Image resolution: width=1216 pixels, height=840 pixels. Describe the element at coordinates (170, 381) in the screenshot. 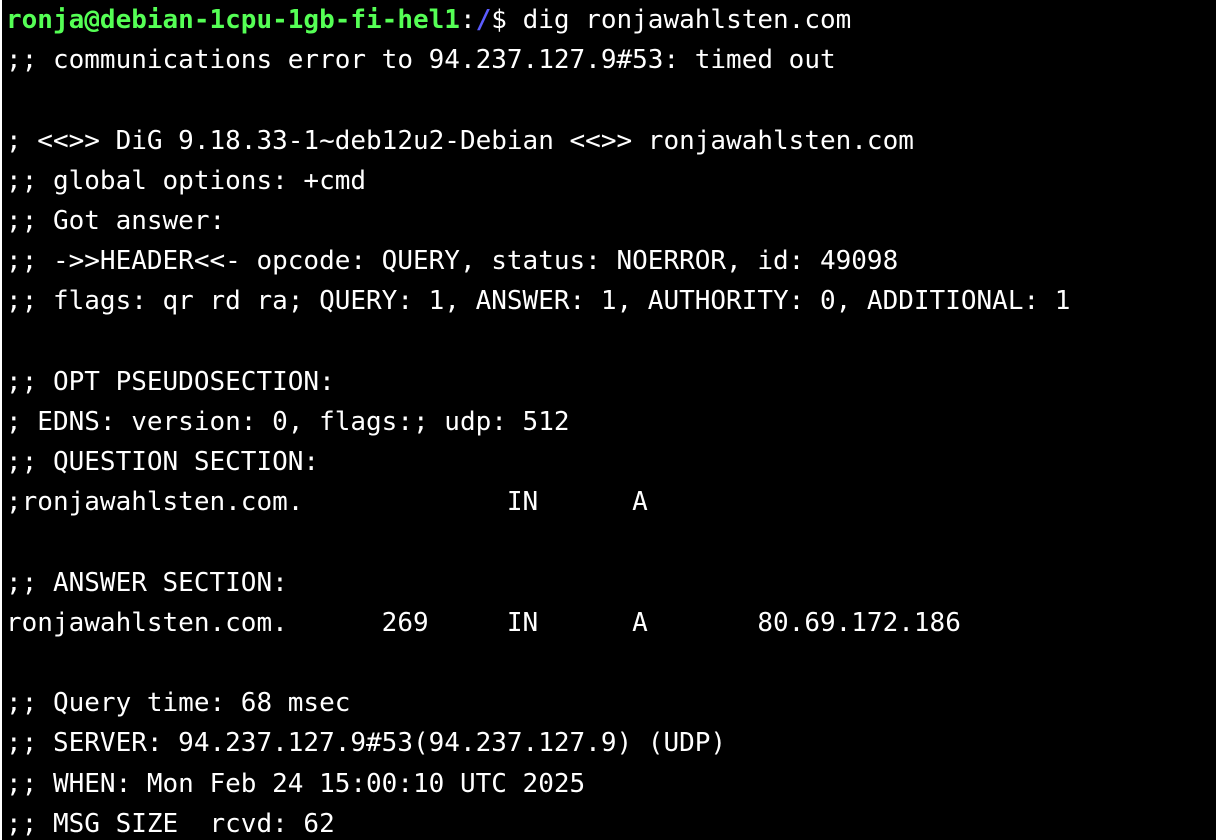

I see `output-line: ;; OPT PSEUDOSECTION:` at that location.